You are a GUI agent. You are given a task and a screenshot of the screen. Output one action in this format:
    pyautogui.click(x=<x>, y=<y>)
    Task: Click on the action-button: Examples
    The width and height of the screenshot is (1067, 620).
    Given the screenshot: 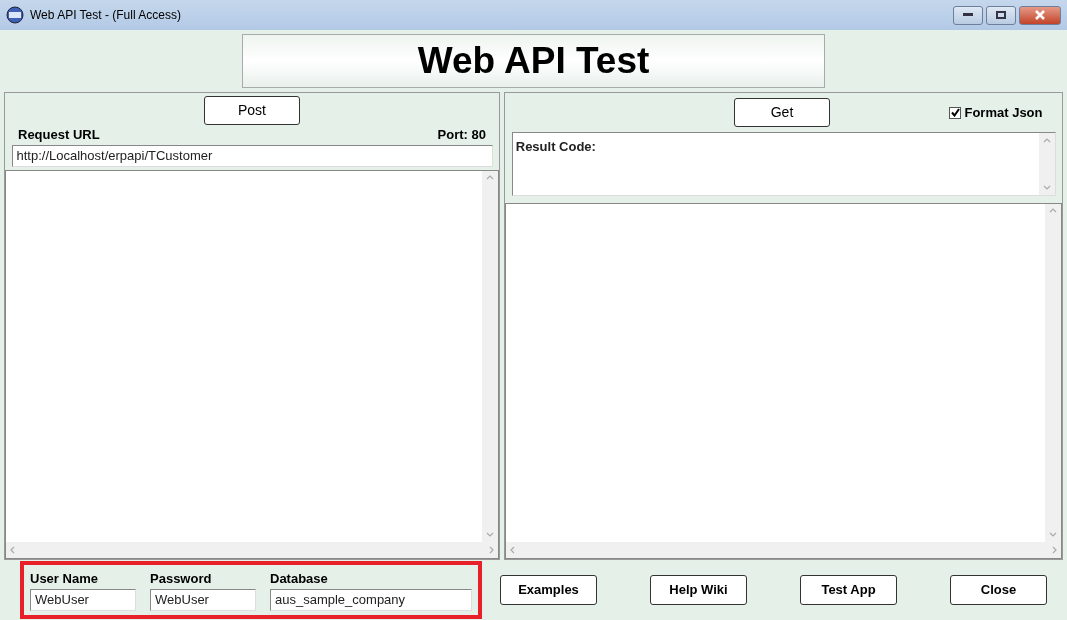 What is the action you would take?
    pyautogui.click(x=548, y=590)
    